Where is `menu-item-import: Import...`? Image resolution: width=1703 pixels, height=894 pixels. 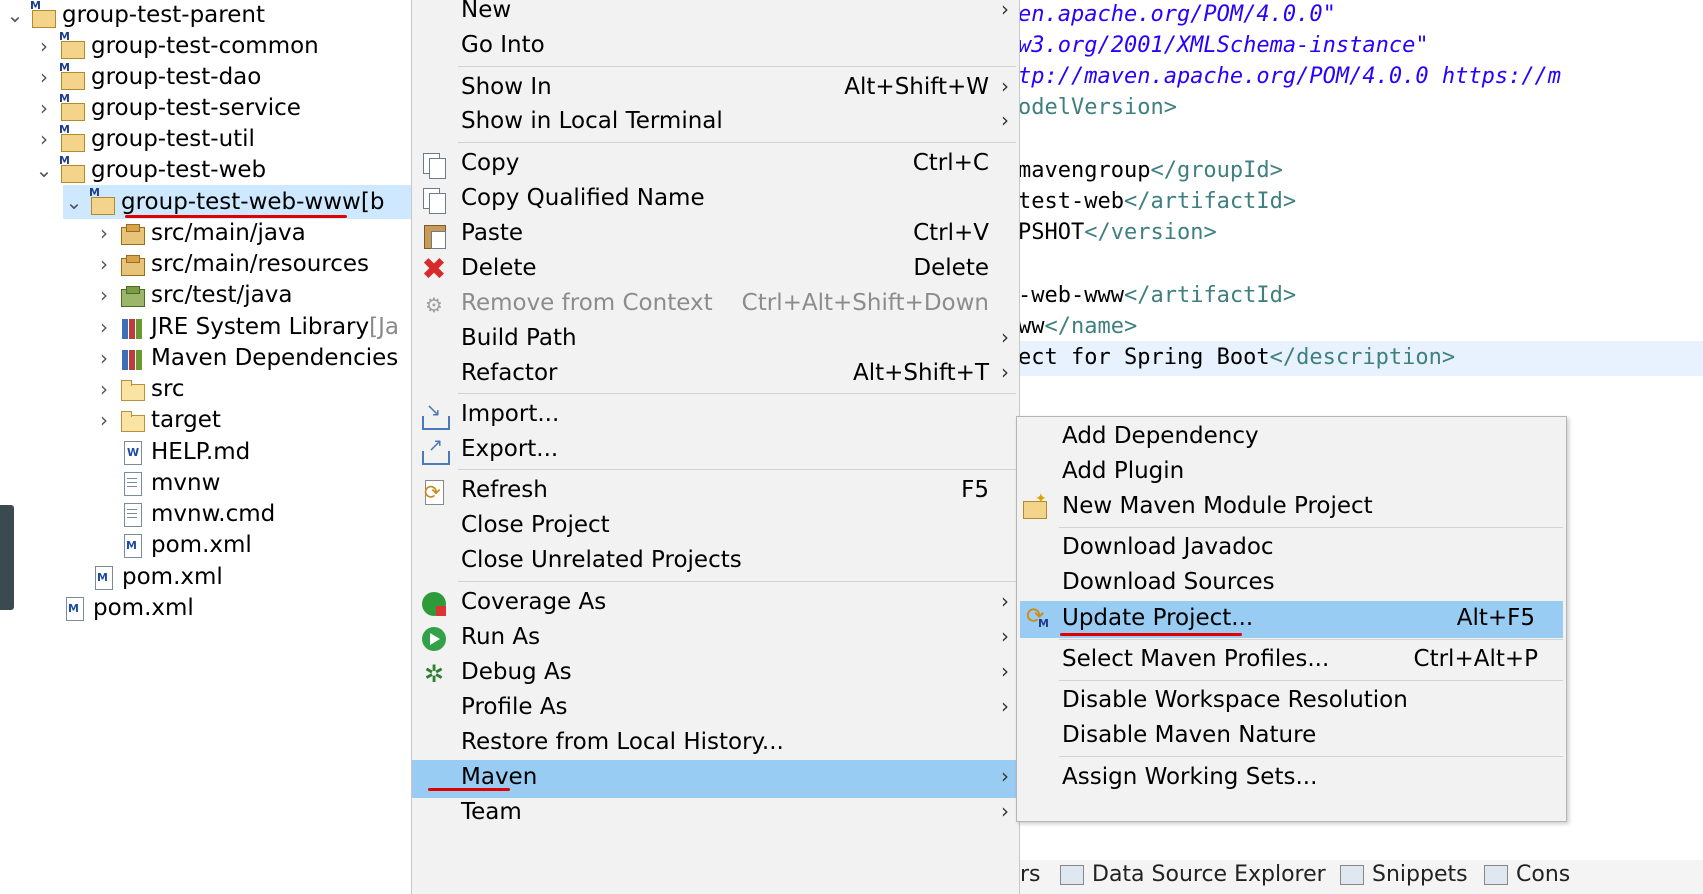 menu-item-import: Import... is located at coordinates (715, 416).